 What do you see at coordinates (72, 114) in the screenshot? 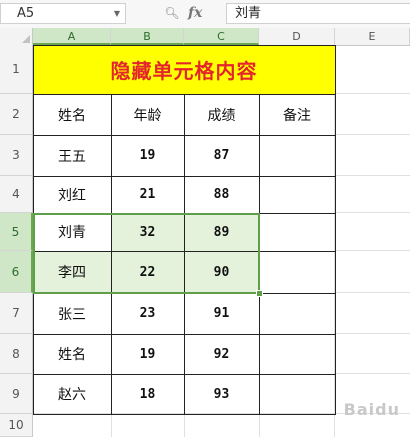
I see `header-cell-name: 姓名` at bounding box center [72, 114].